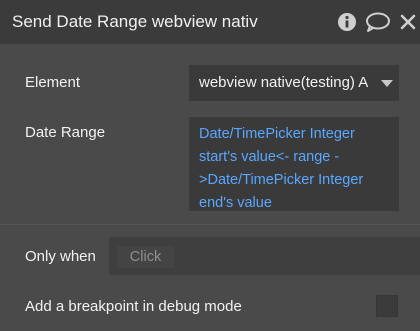 The height and width of the screenshot is (331, 420). Describe the element at coordinates (387, 83) in the screenshot. I see `chevron-down-icon` at that location.